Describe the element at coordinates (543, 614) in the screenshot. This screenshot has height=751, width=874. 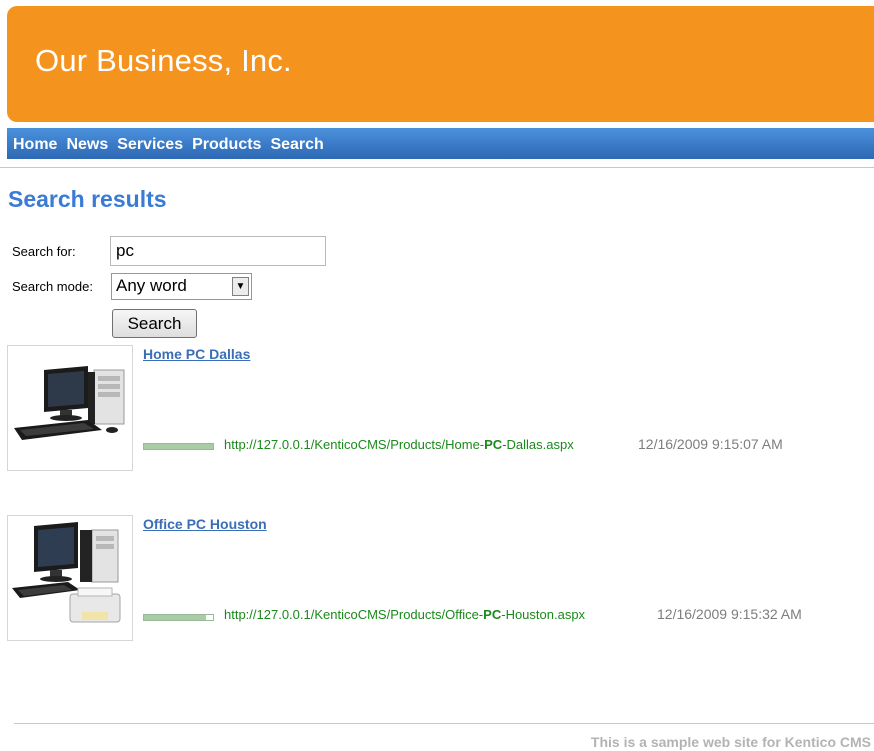
I see `url-text: -Houston.aspx` at that location.